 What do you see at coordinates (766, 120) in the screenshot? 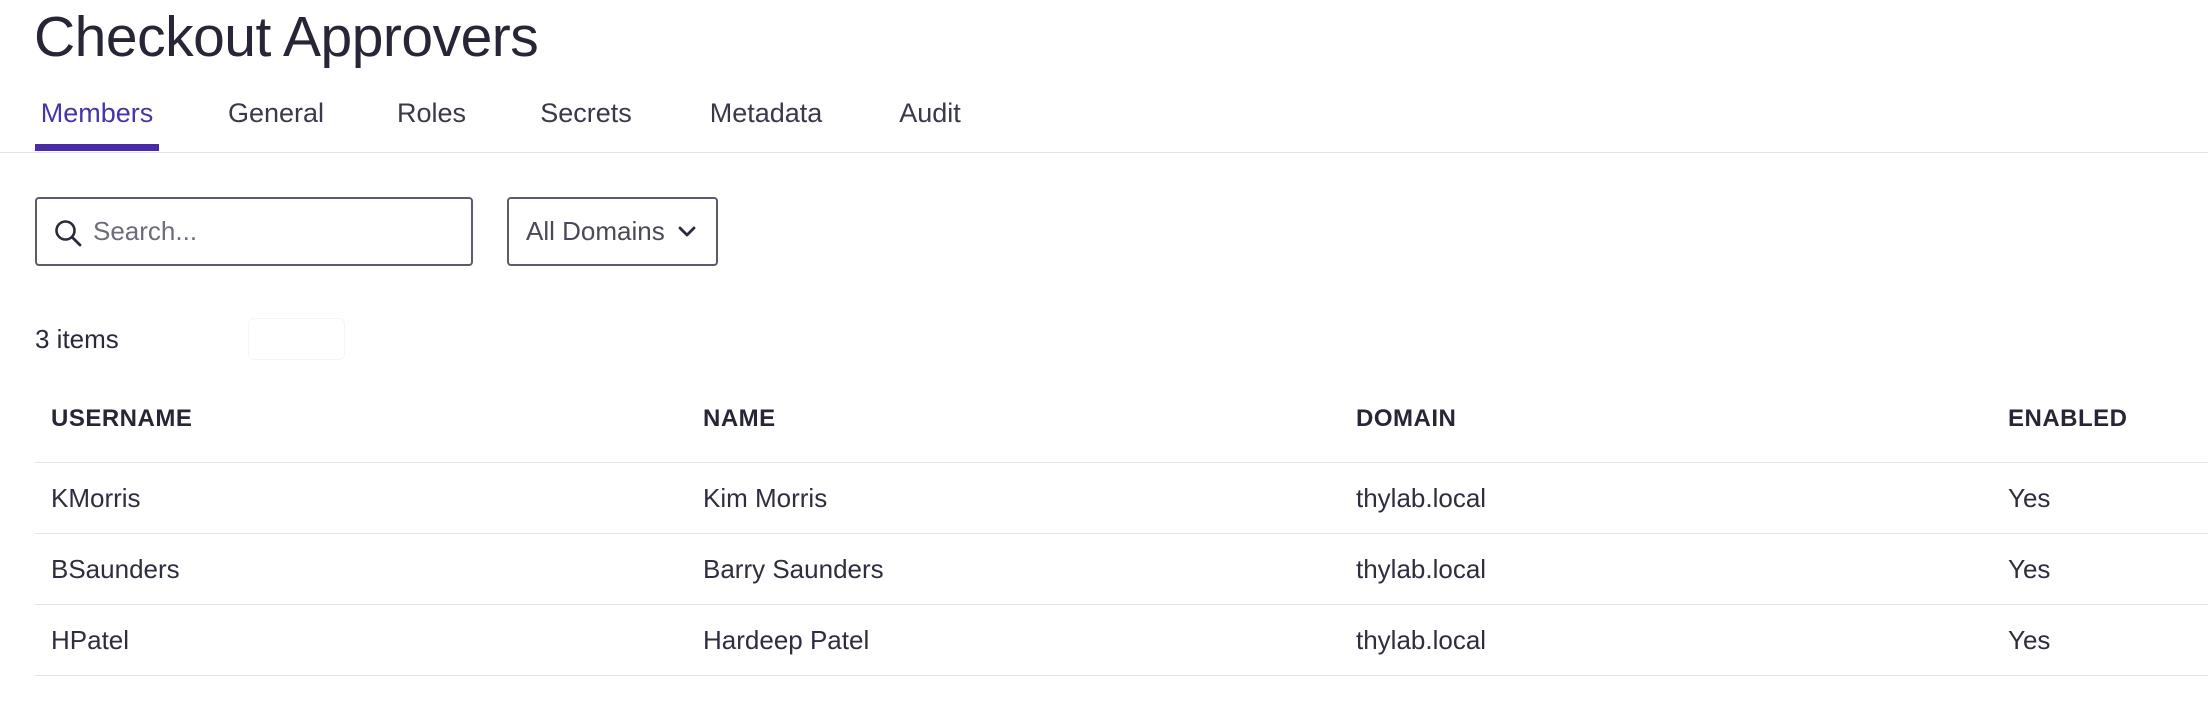
I see `tab-metadata: Metadata` at bounding box center [766, 120].